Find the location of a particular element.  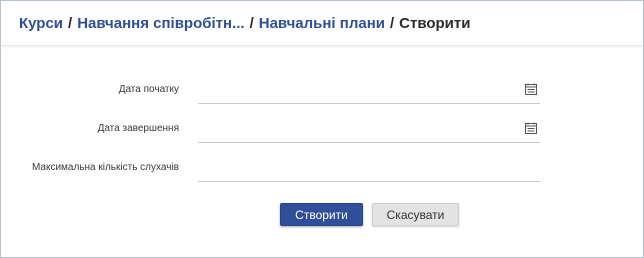

end-date-field is located at coordinates (355, 130).